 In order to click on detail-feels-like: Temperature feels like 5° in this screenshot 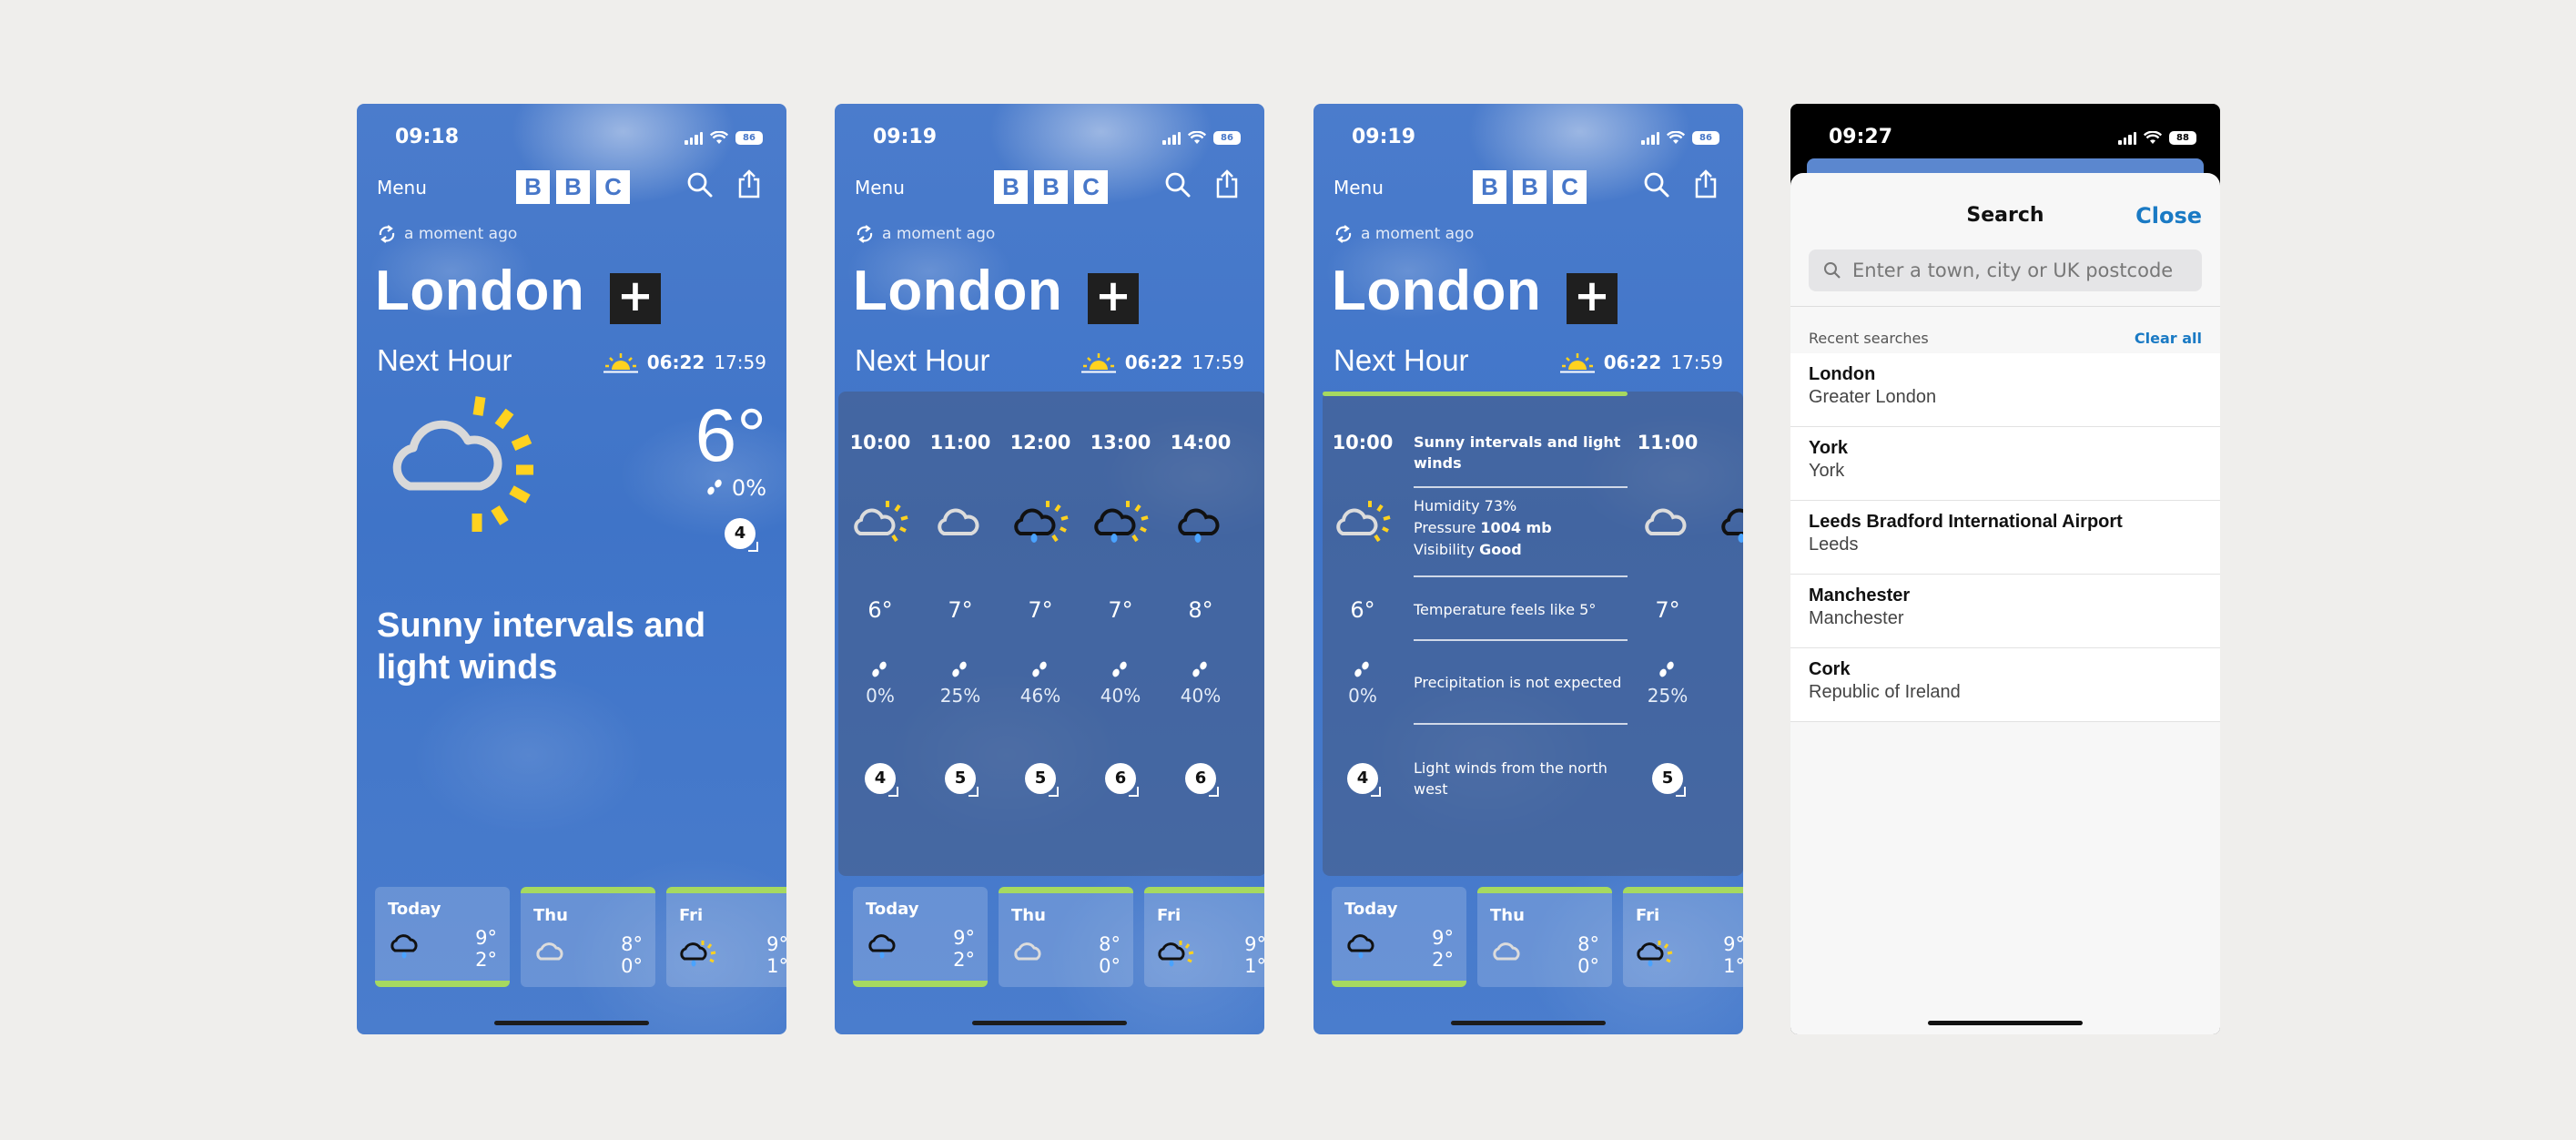, I will do `click(1505, 609)`.